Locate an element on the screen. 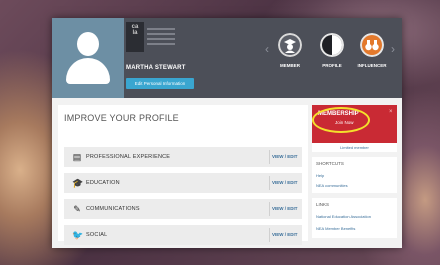  shortcut-communities-link: NEA communities is located at coordinates (332, 185).